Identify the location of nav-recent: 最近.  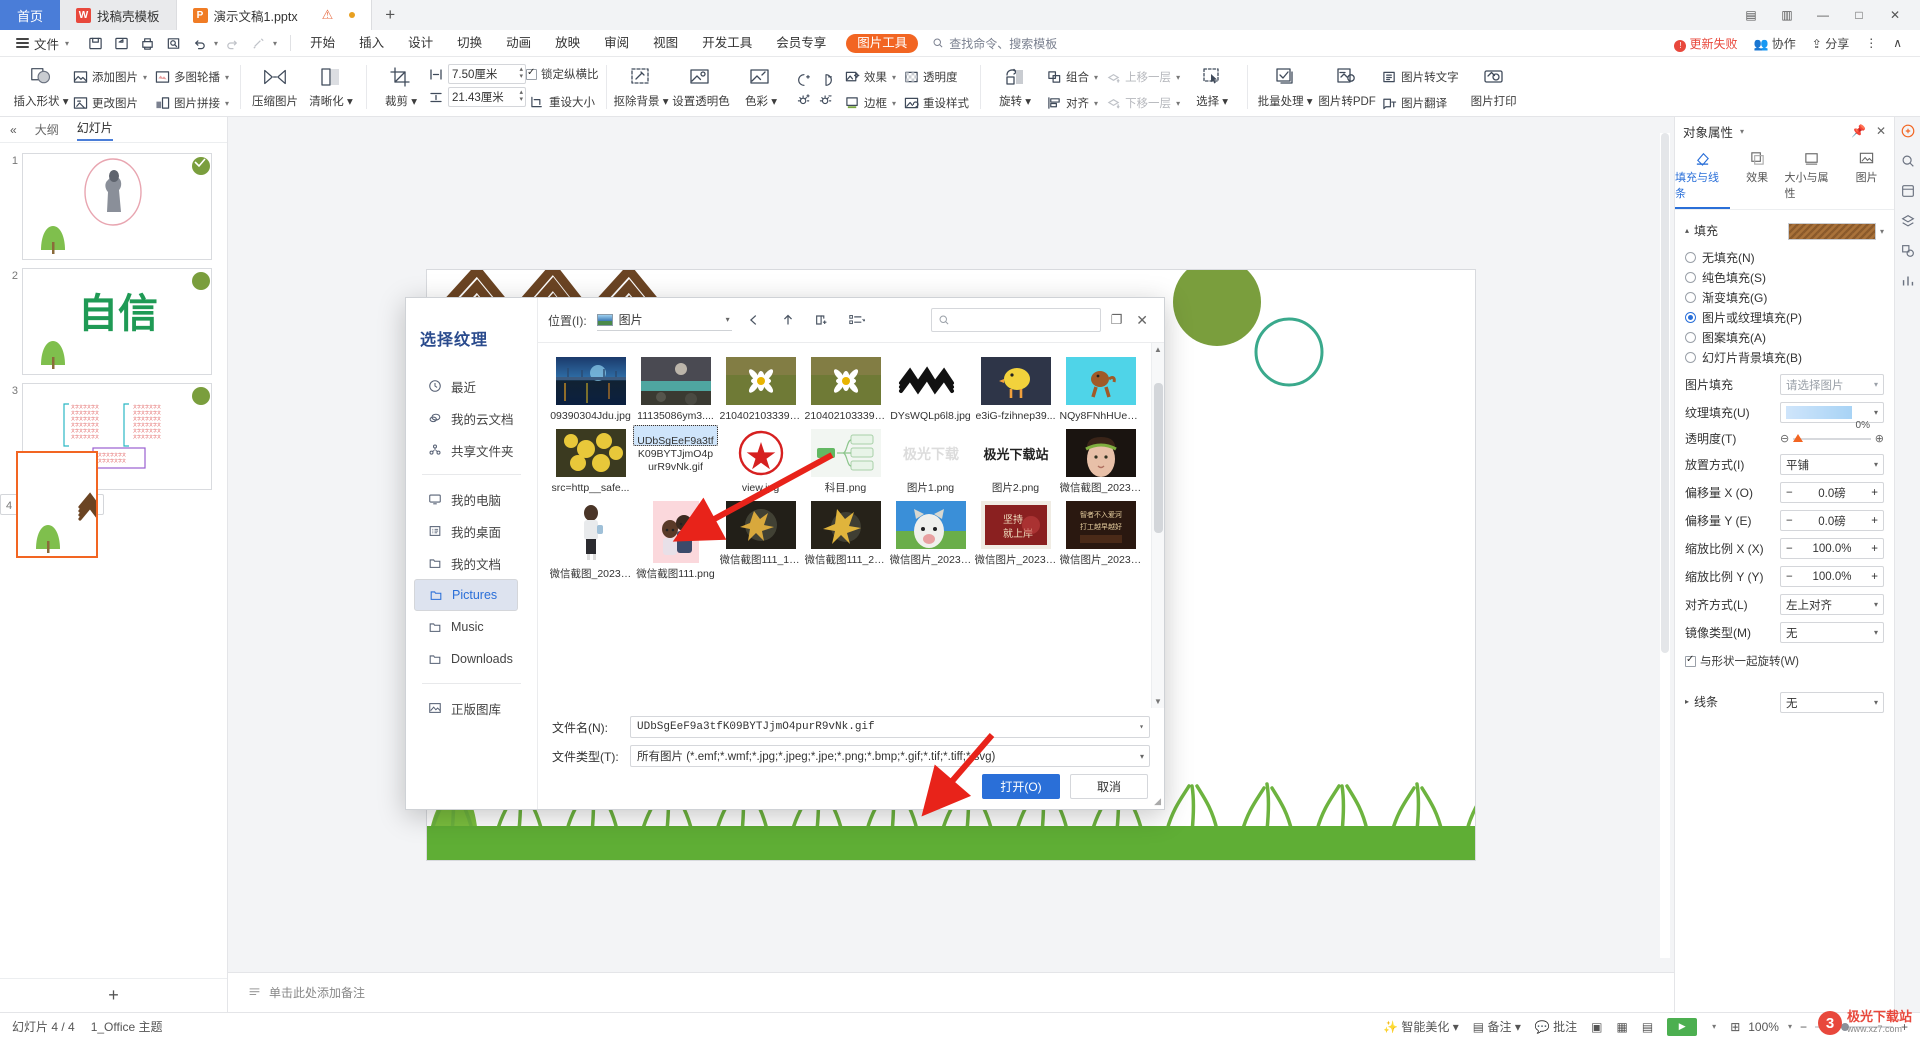
(471, 386).